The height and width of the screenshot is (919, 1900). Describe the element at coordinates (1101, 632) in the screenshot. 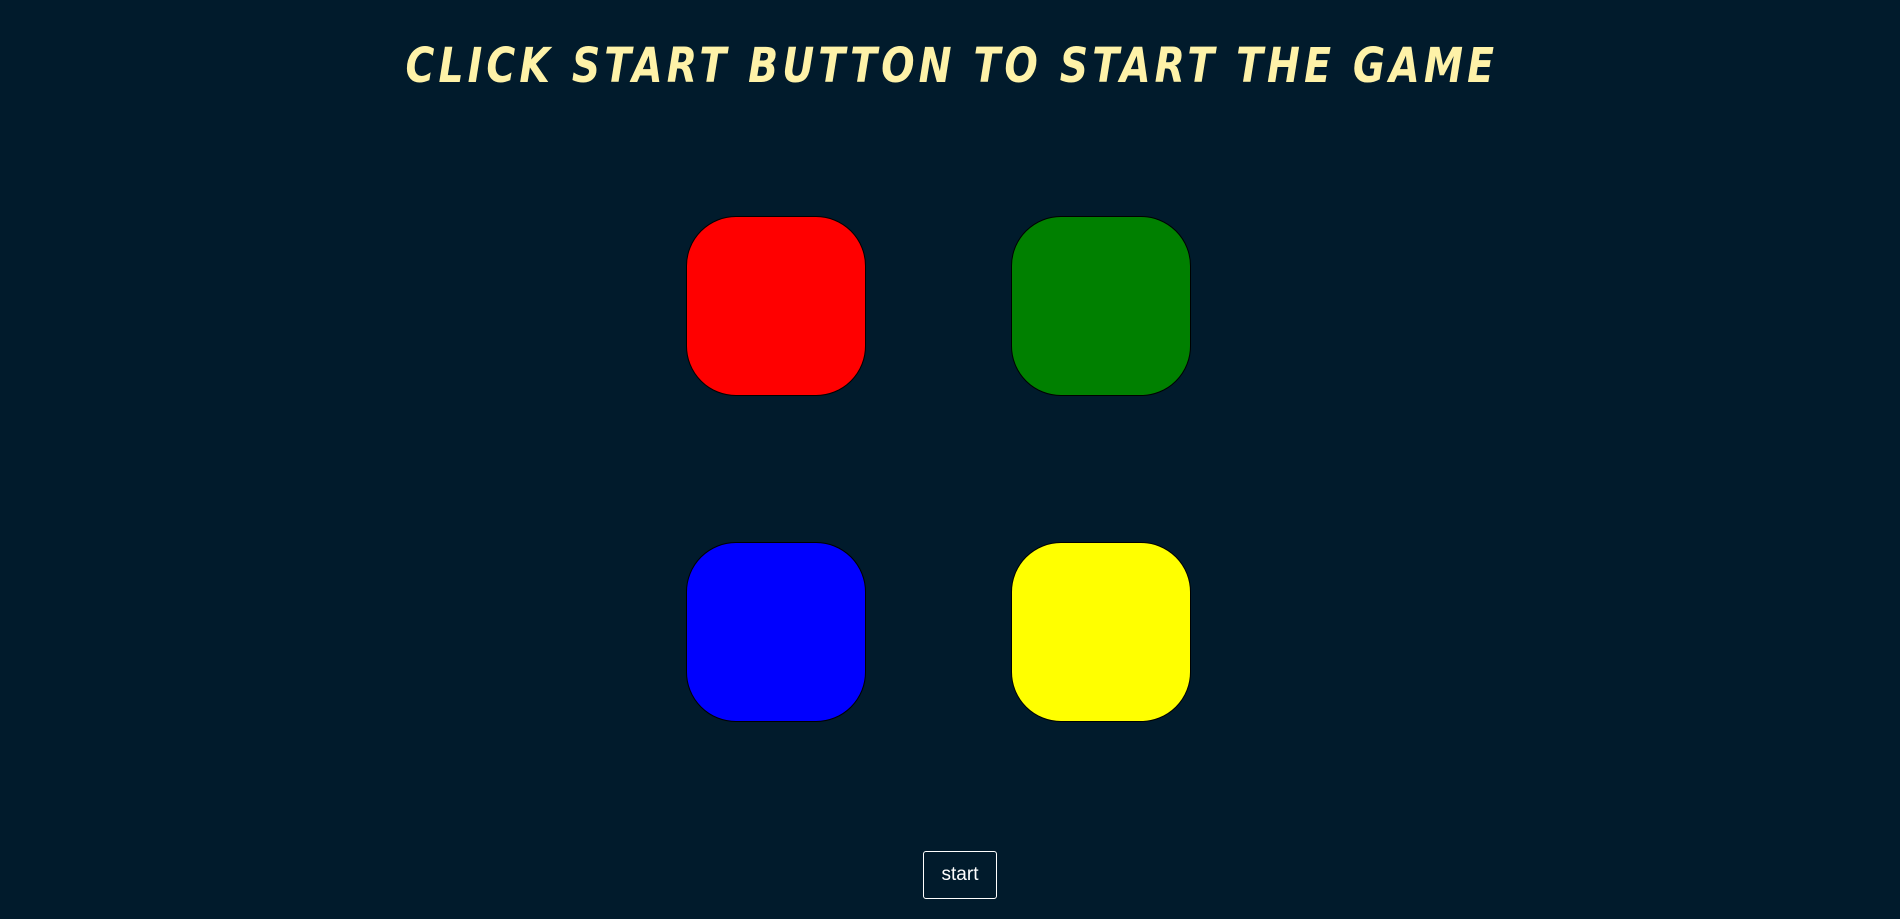

I see `yellow-pad` at that location.